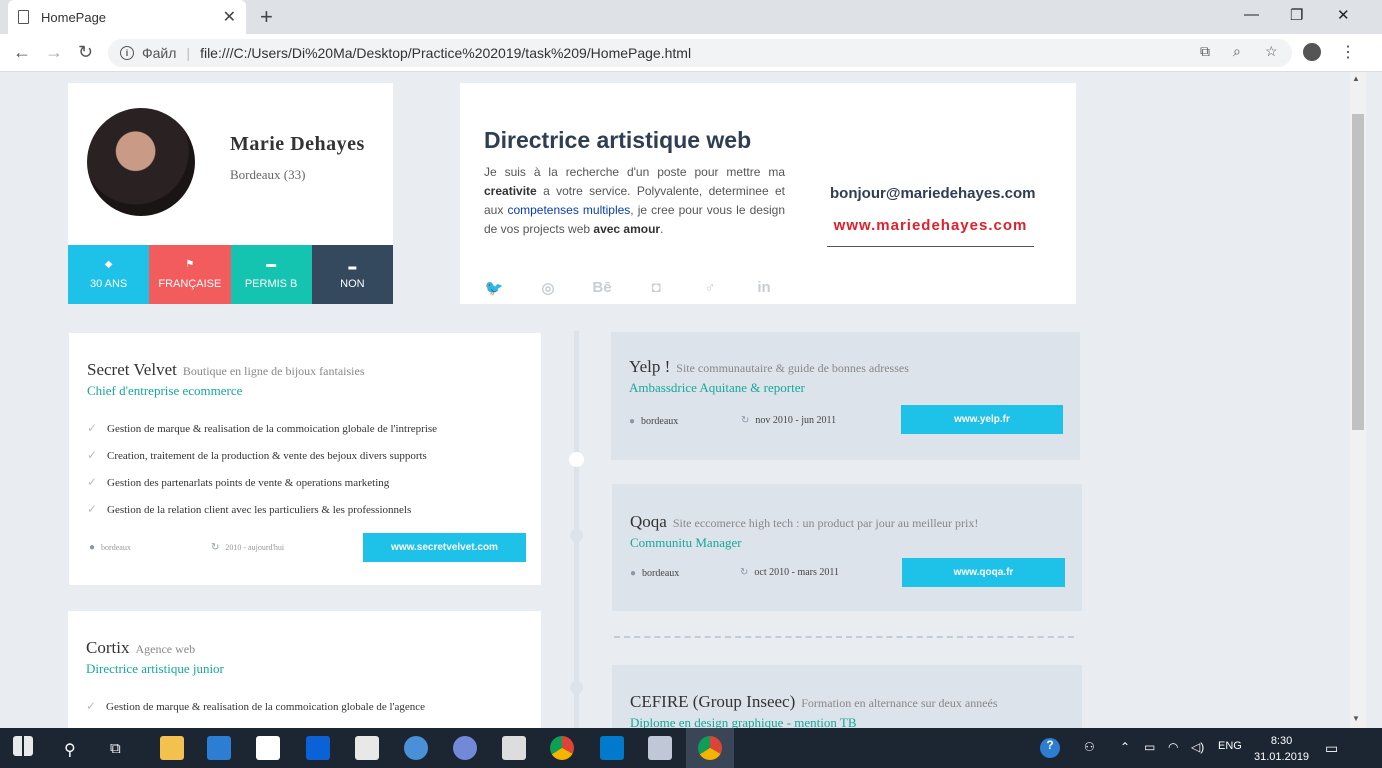  I want to click on stat-nationality: ⚑ FRANÇAISE, so click(190, 274).